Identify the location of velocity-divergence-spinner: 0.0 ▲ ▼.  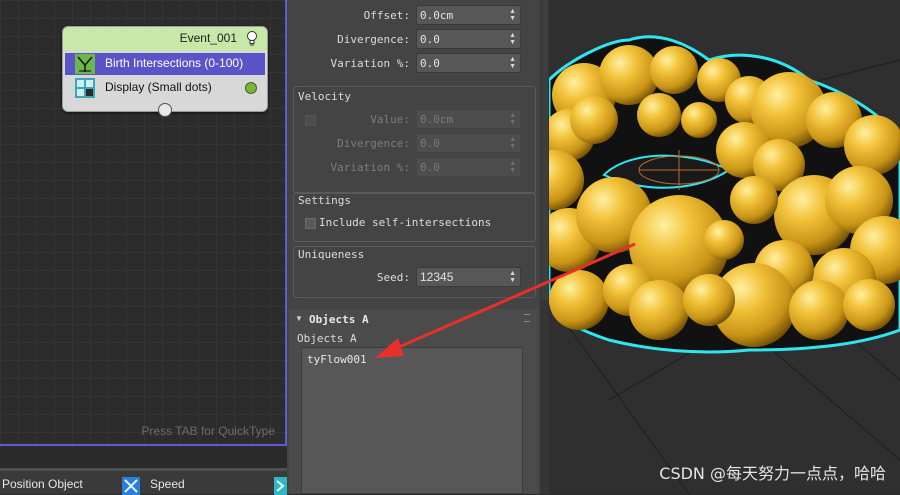
(468, 143).